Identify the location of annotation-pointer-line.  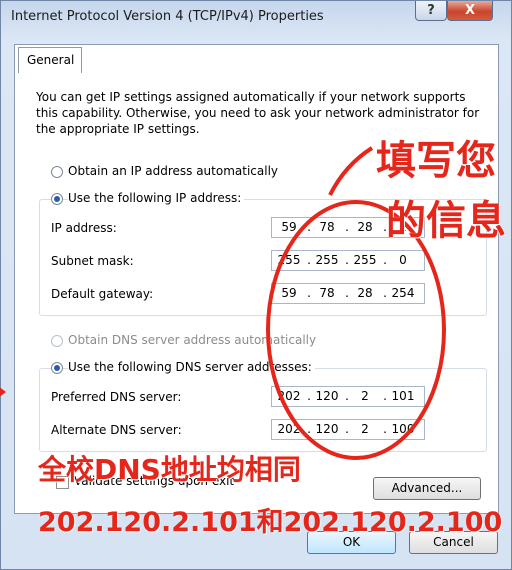
(351, 171).